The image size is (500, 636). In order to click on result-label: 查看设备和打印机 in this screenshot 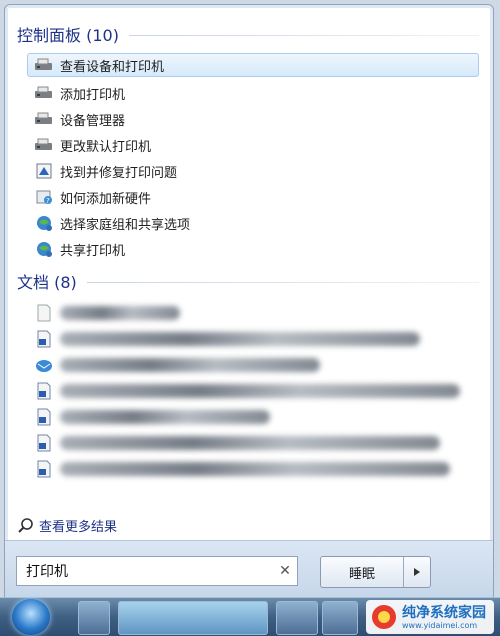, I will do `click(112, 67)`.